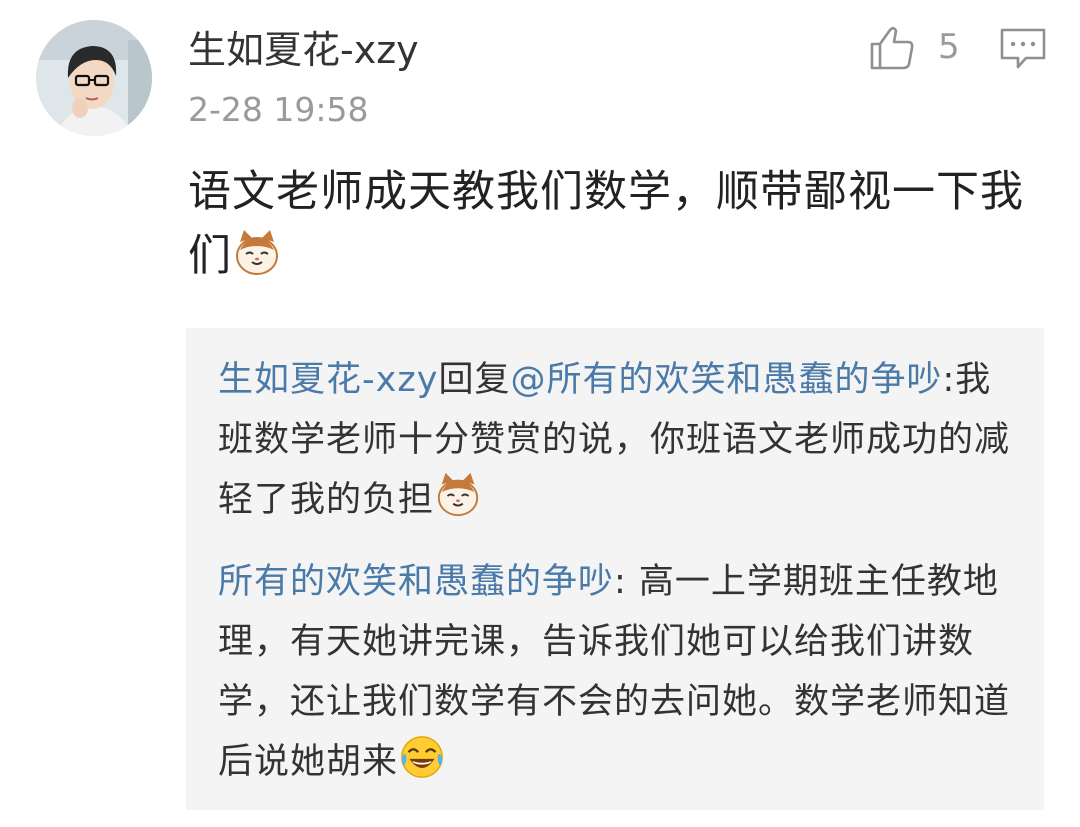 The image size is (1080, 827). What do you see at coordinates (949, 47) in the screenshot?
I see `like-count: 5` at bounding box center [949, 47].